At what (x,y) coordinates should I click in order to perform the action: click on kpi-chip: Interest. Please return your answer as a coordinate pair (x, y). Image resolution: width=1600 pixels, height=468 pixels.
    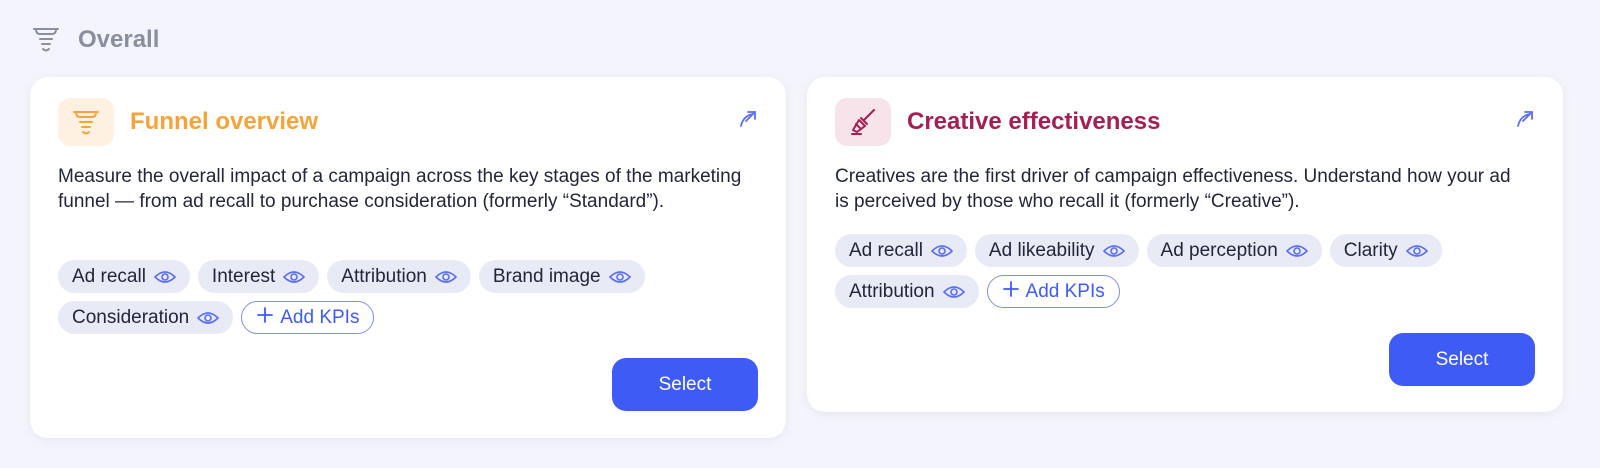
    Looking at the image, I should click on (258, 276).